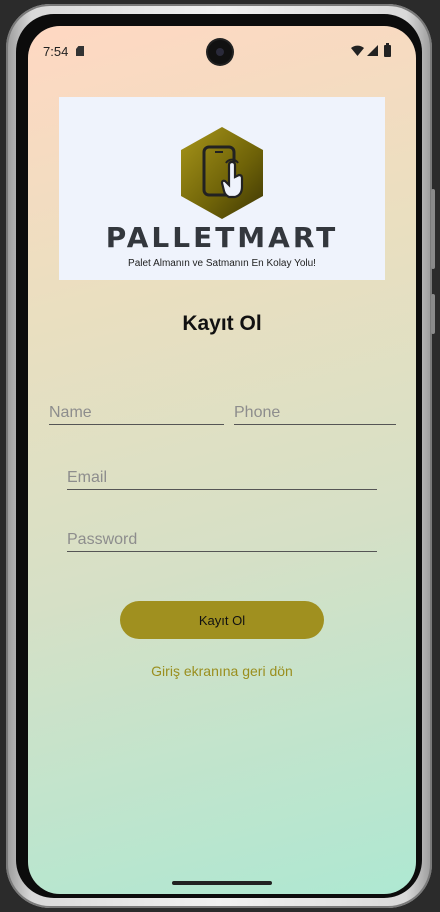 The height and width of the screenshot is (912, 440). What do you see at coordinates (372, 50) in the screenshot?
I see `signal-icon` at bounding box center [372, 50].